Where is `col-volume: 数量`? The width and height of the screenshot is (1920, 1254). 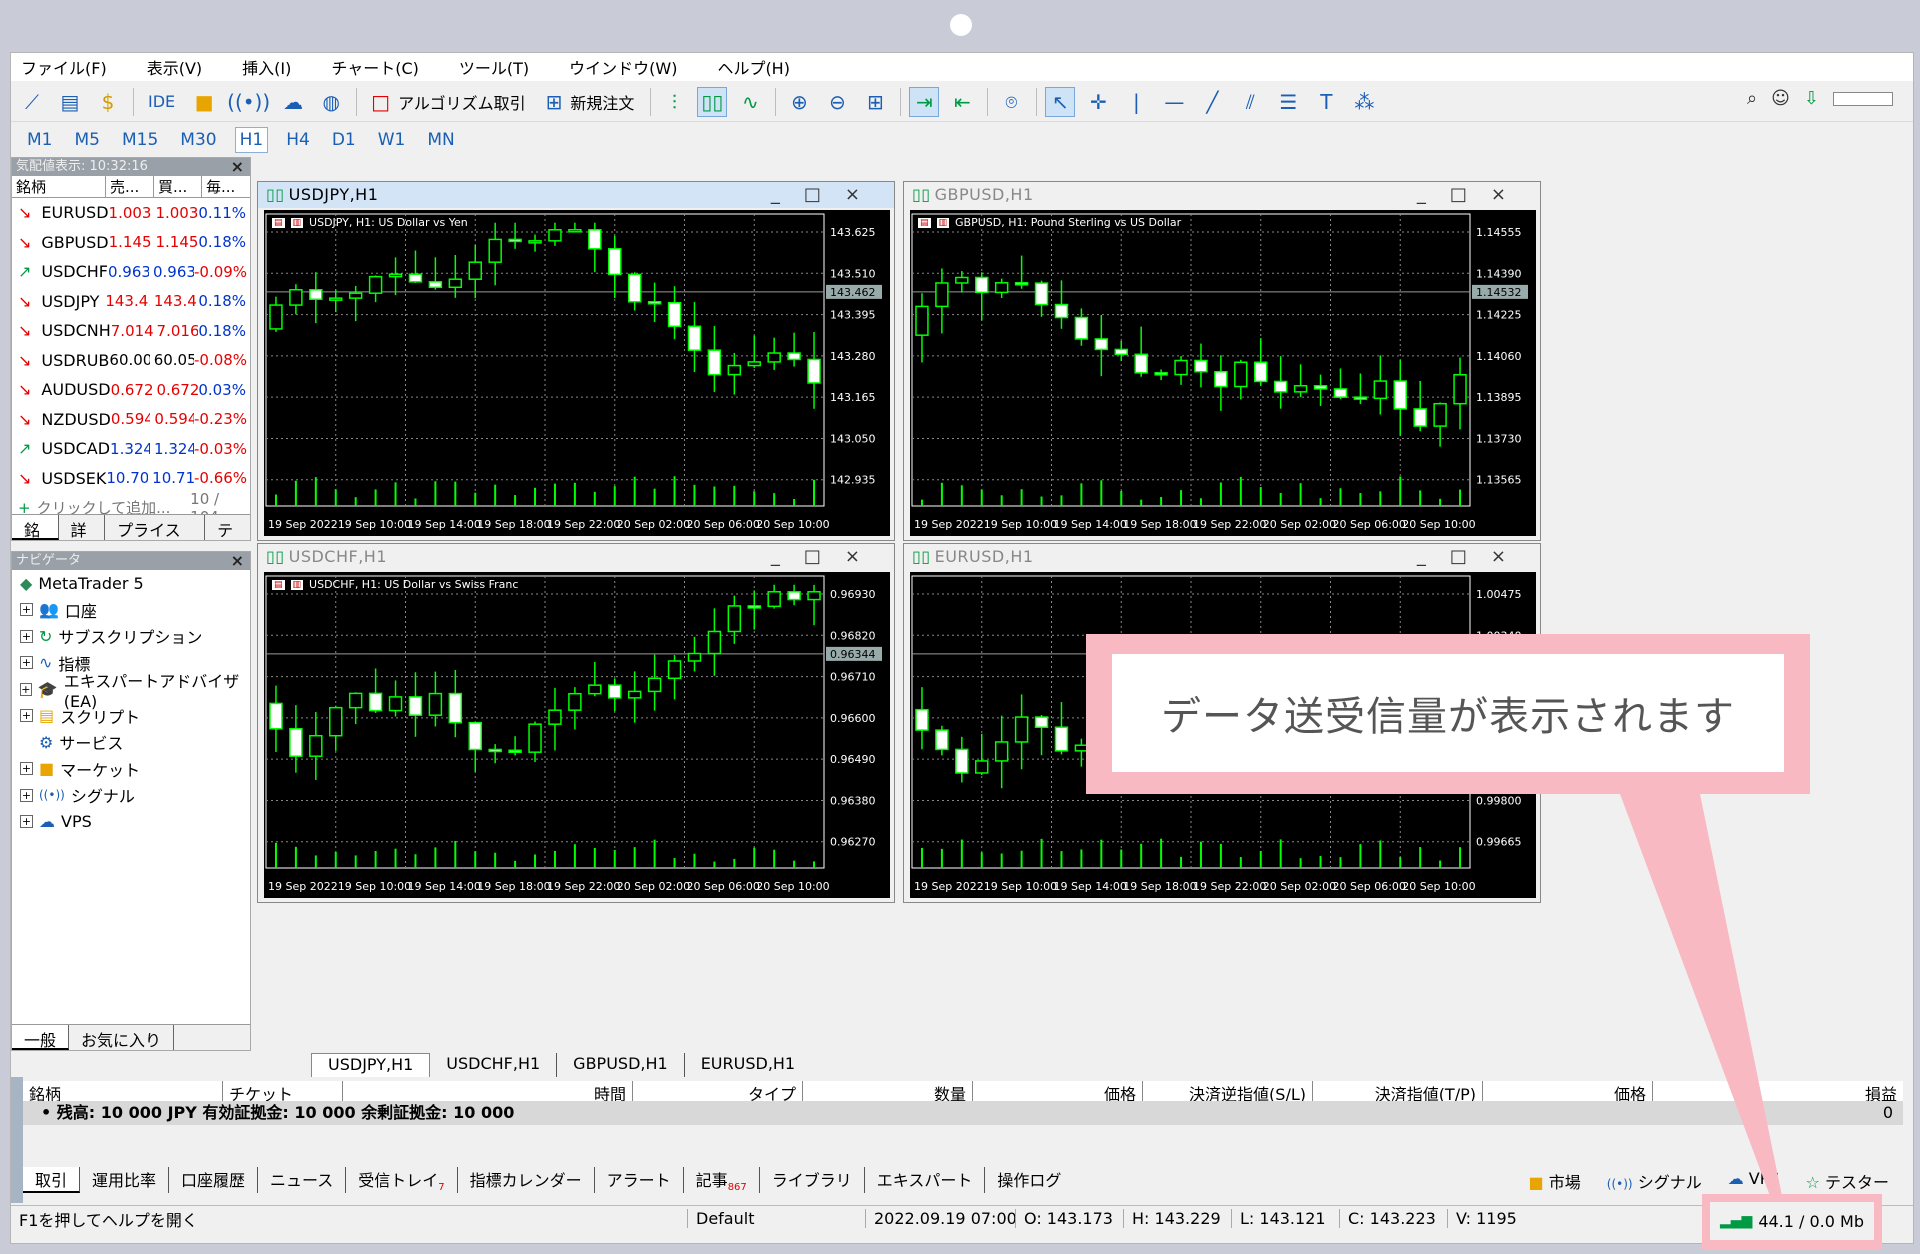
col-volume: 数量 is located at coordinates (888, 1092).